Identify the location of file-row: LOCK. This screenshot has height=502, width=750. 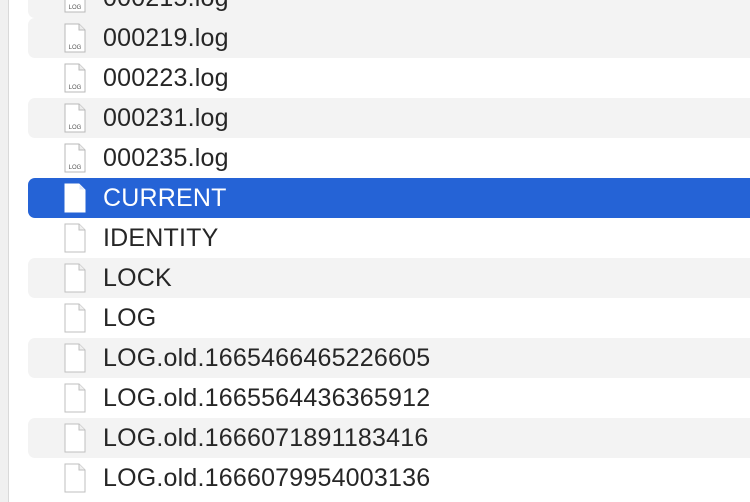
(389, 278).